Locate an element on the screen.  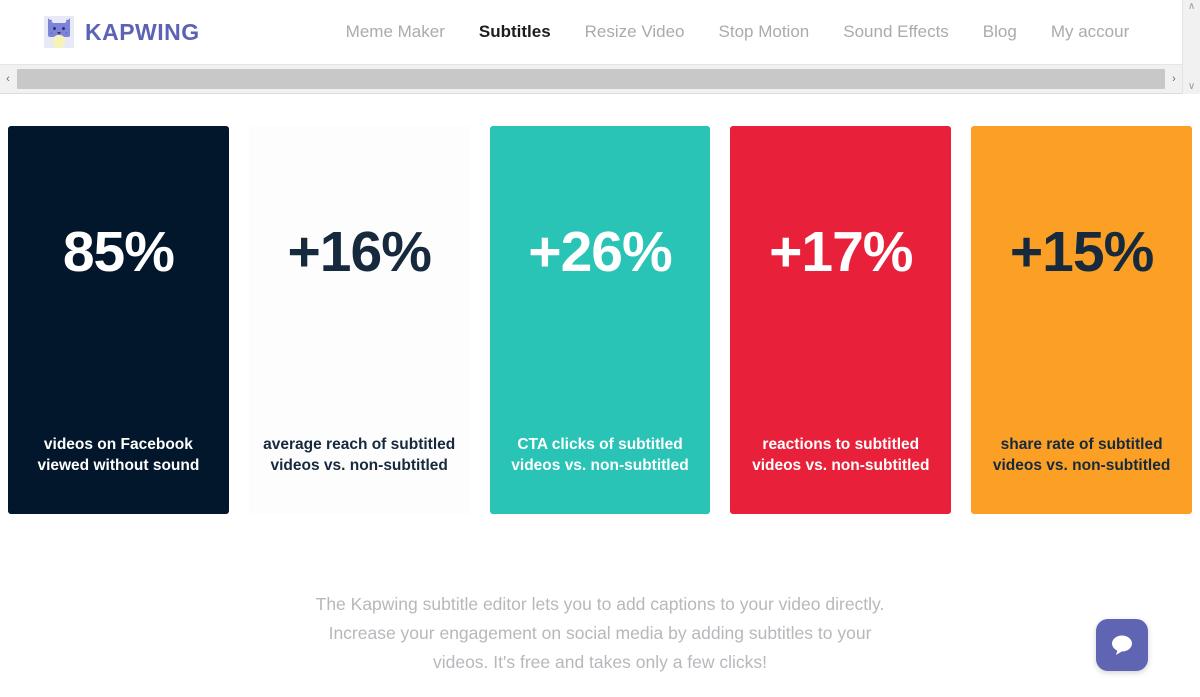
brand-logo-link: KAPWING is located at coordinates (122, 32).